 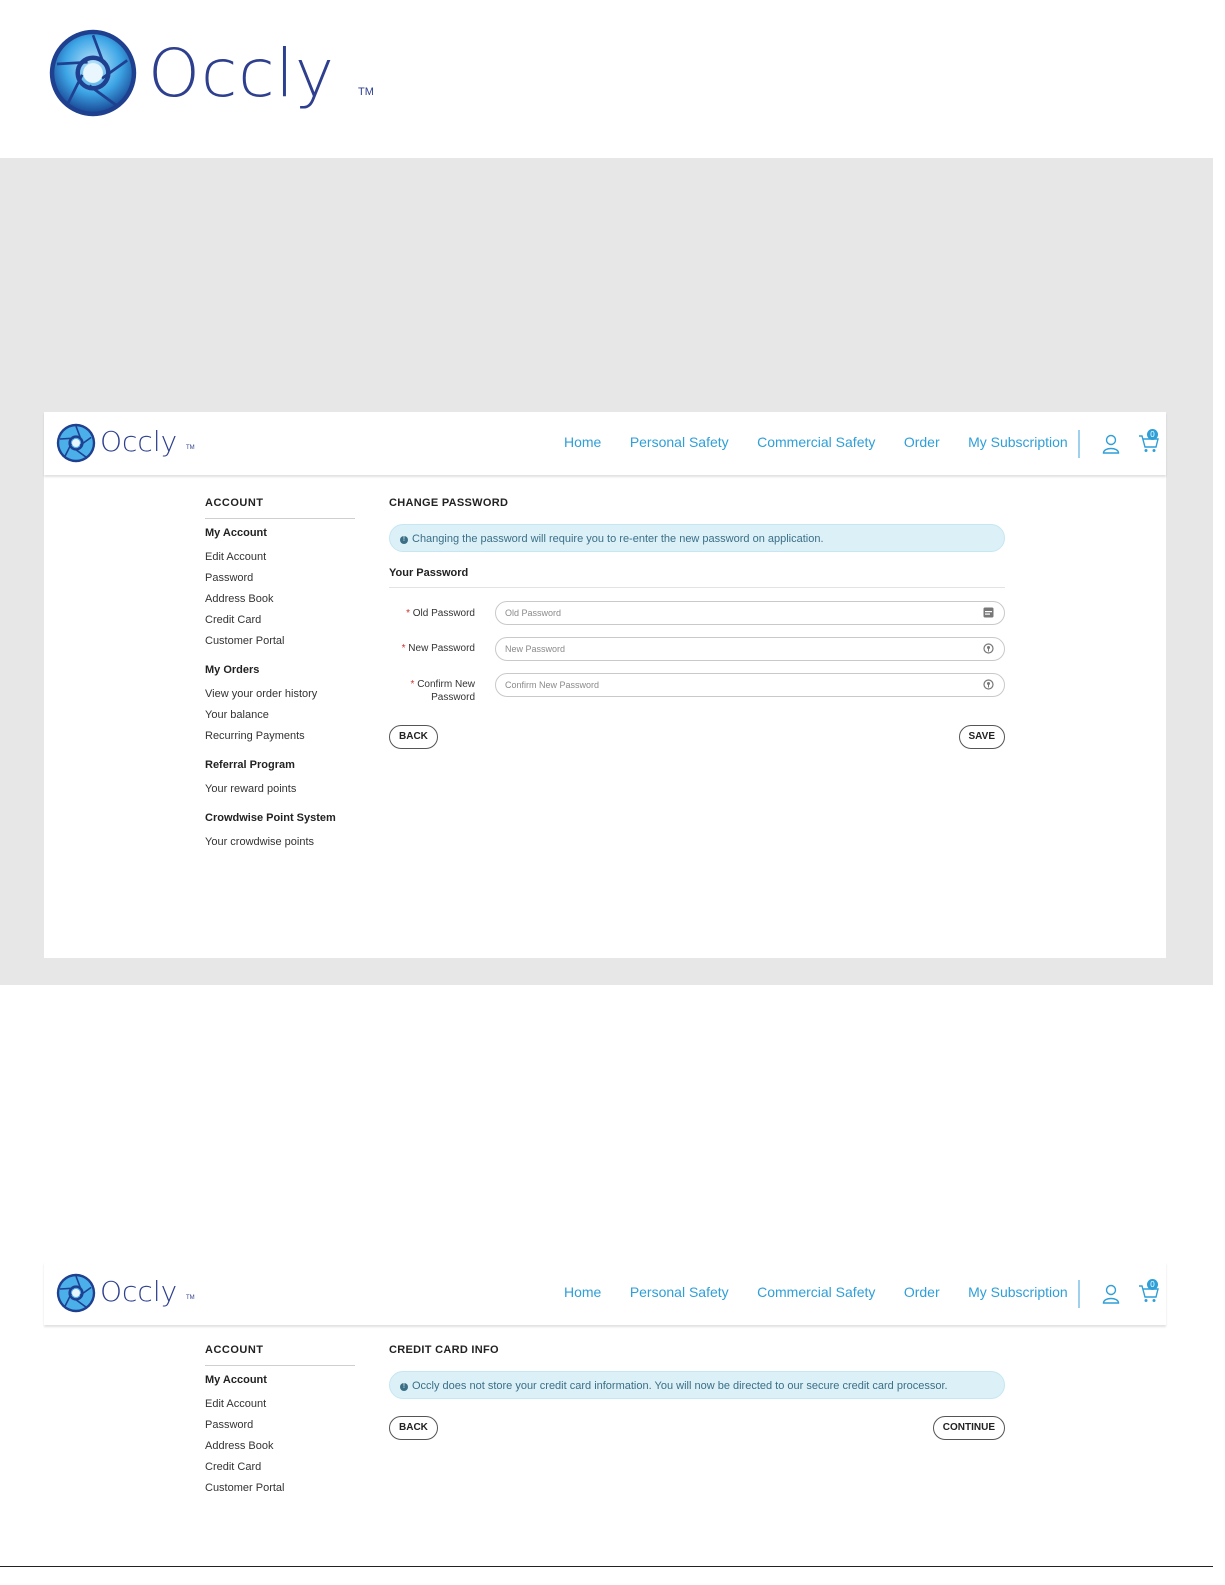 What do you see at coordinates (280, 842) in the screenshot?
I see `sidebar-item-crowdwise-points: Your crowdwise points` at bounding box center [280, 842].